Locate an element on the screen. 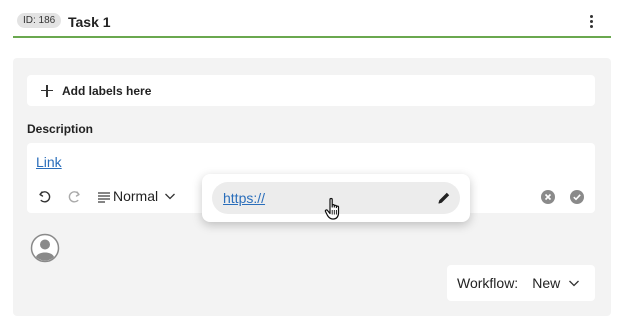 The height and width of the screenshot is (326, 622). format-select: Normal is located at coordinates (144, 196).